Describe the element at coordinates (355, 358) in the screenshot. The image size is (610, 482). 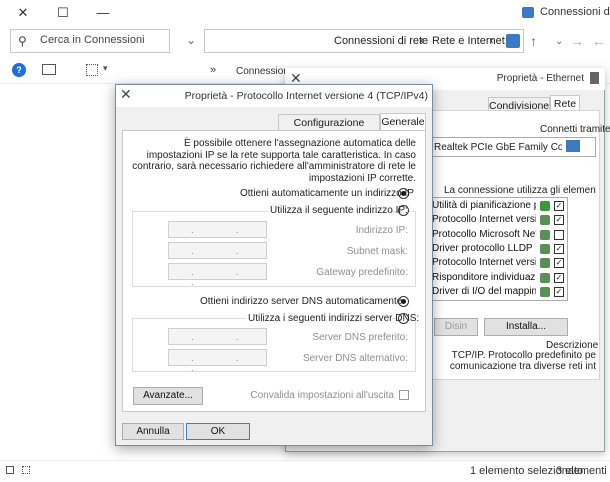
I see `dns-alternate-label: Server DNS alternativo:` at that location.